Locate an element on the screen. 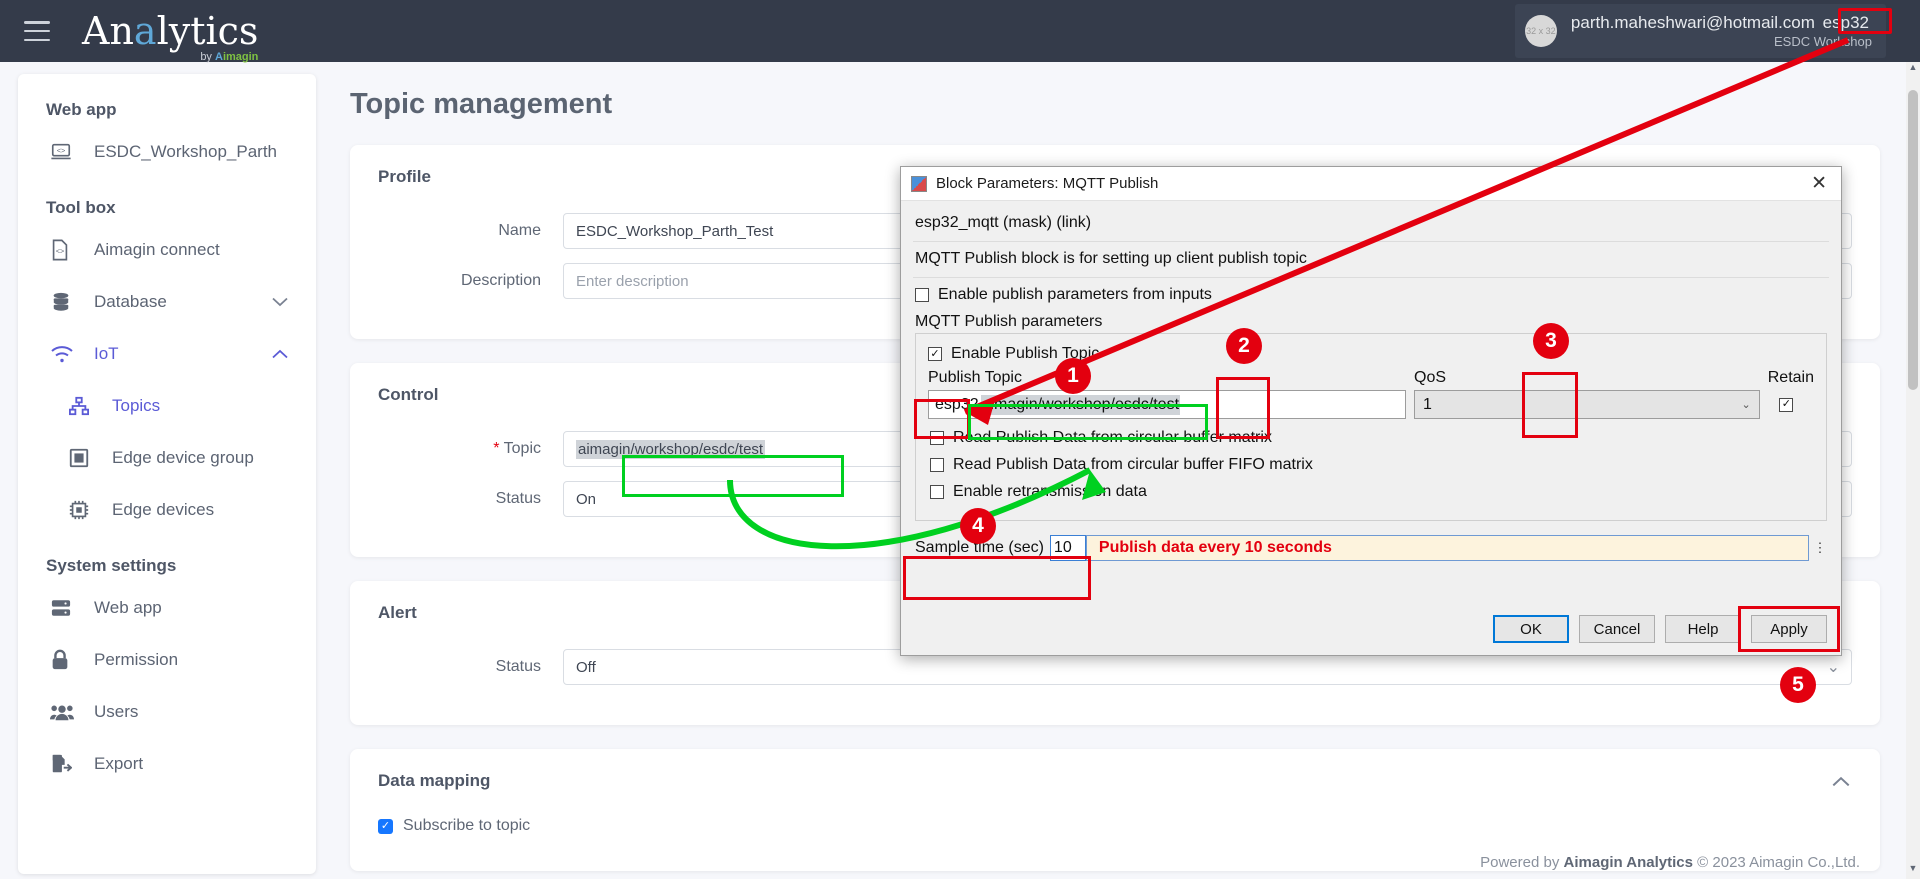 Image resolution: width=1920 pixels, height=879 pixels. simulink-icon is located at coordinates (919, 183).